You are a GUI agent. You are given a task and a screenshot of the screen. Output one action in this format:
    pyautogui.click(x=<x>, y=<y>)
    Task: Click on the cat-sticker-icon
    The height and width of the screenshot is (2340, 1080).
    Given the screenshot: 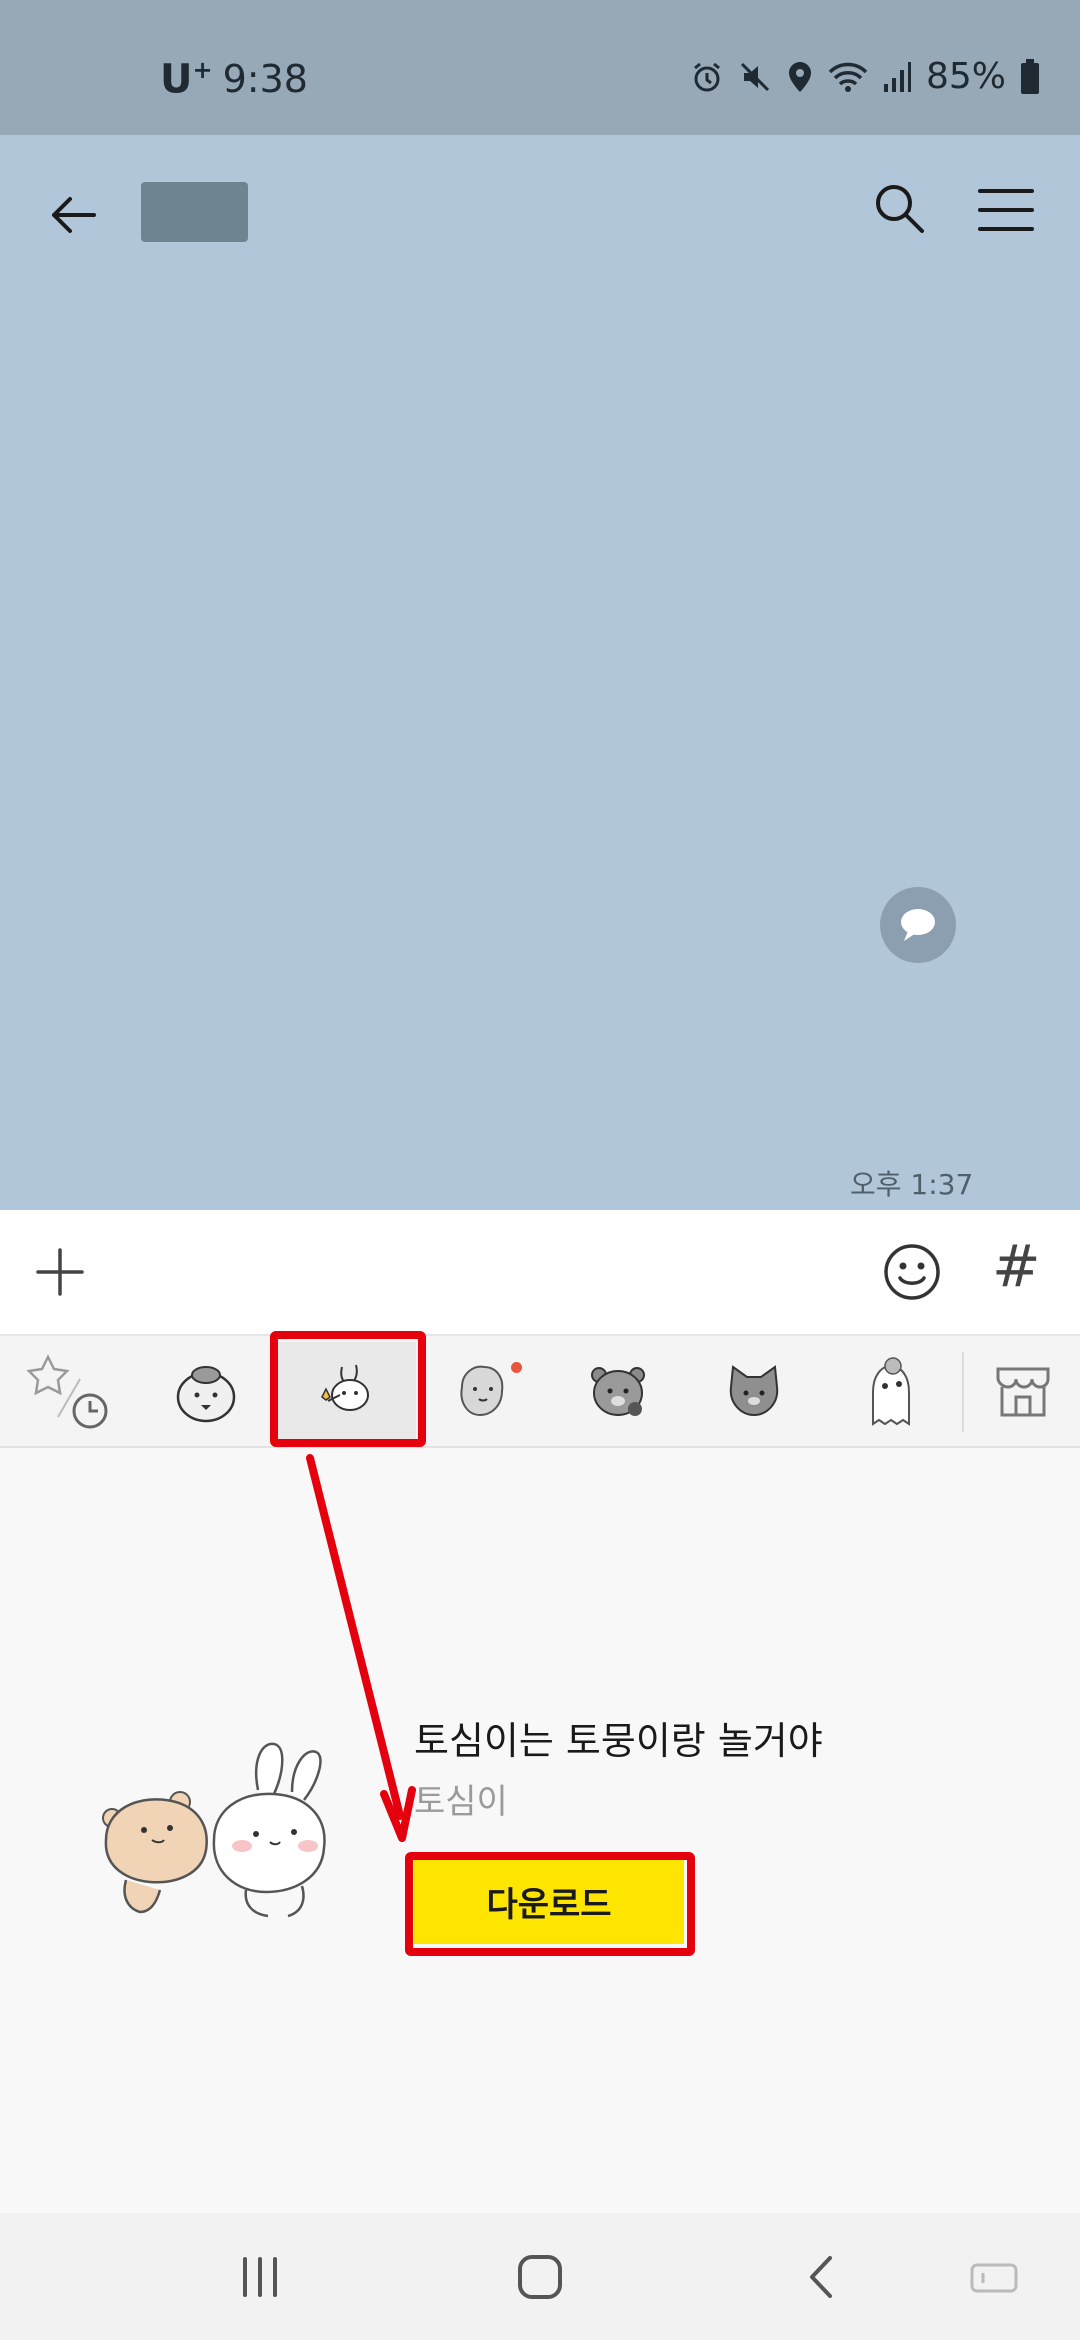 What is the action you would take?
    pyautogui.click(x=754, y=1391)
    